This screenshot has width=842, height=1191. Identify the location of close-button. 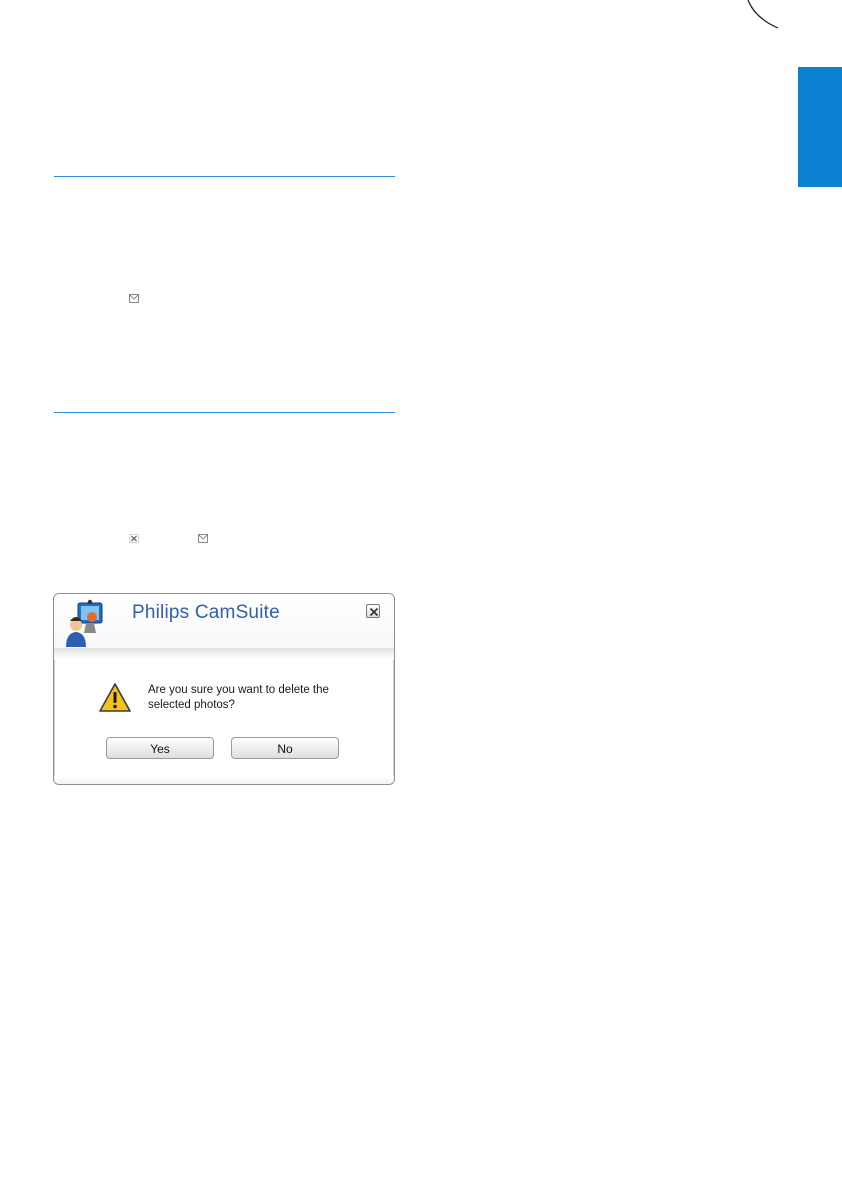
(373, 611).